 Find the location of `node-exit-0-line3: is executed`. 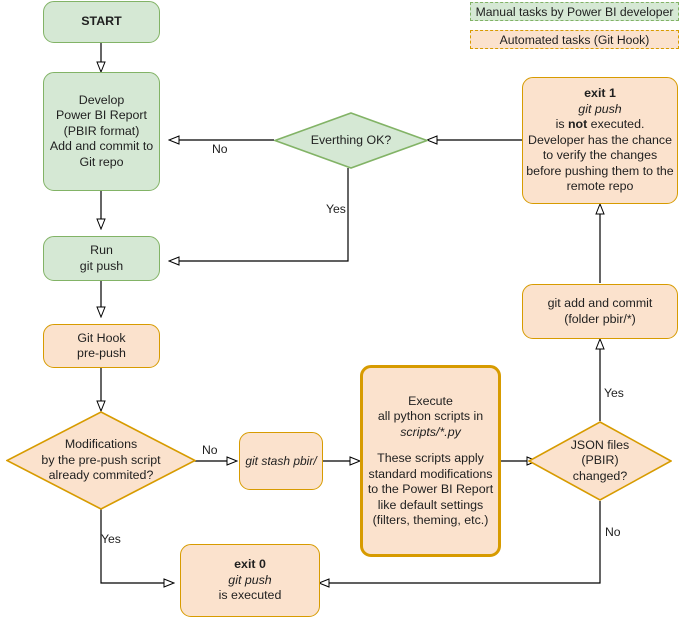

node-exit-0-line3: is executed is located at coordinates (250, 595).